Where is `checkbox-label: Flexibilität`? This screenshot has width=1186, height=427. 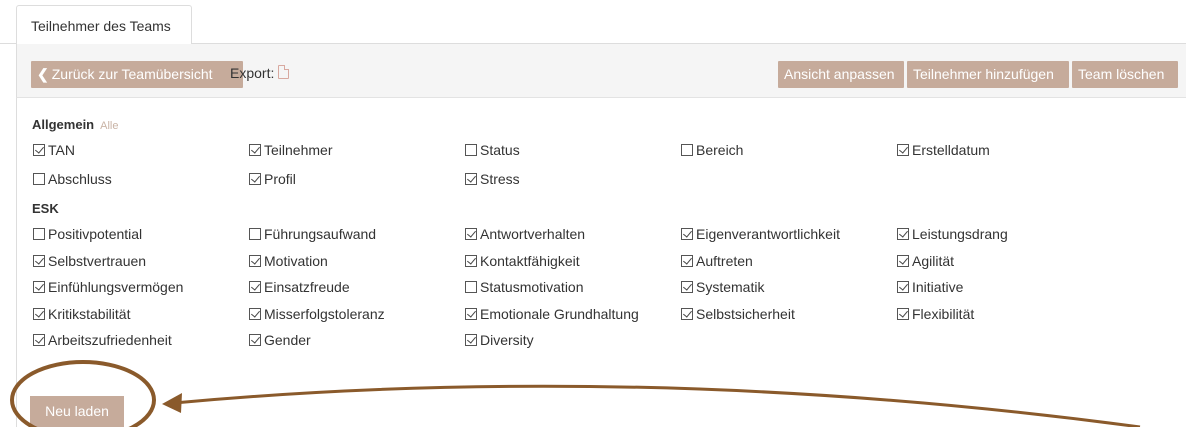
checkbox-label: Flexibilität is located at coordinates (943, 313).